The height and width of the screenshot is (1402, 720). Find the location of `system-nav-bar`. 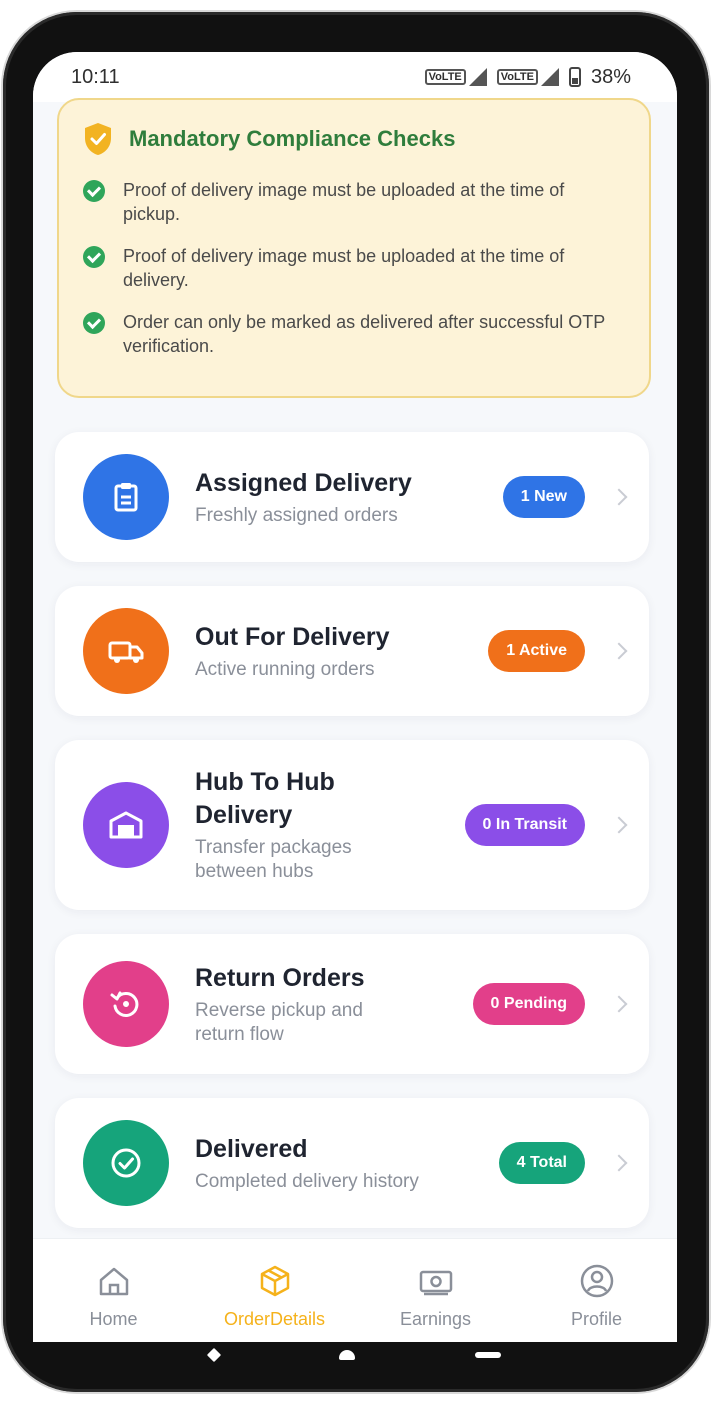

system-nav-bar is located at coordinates (355, 1355).